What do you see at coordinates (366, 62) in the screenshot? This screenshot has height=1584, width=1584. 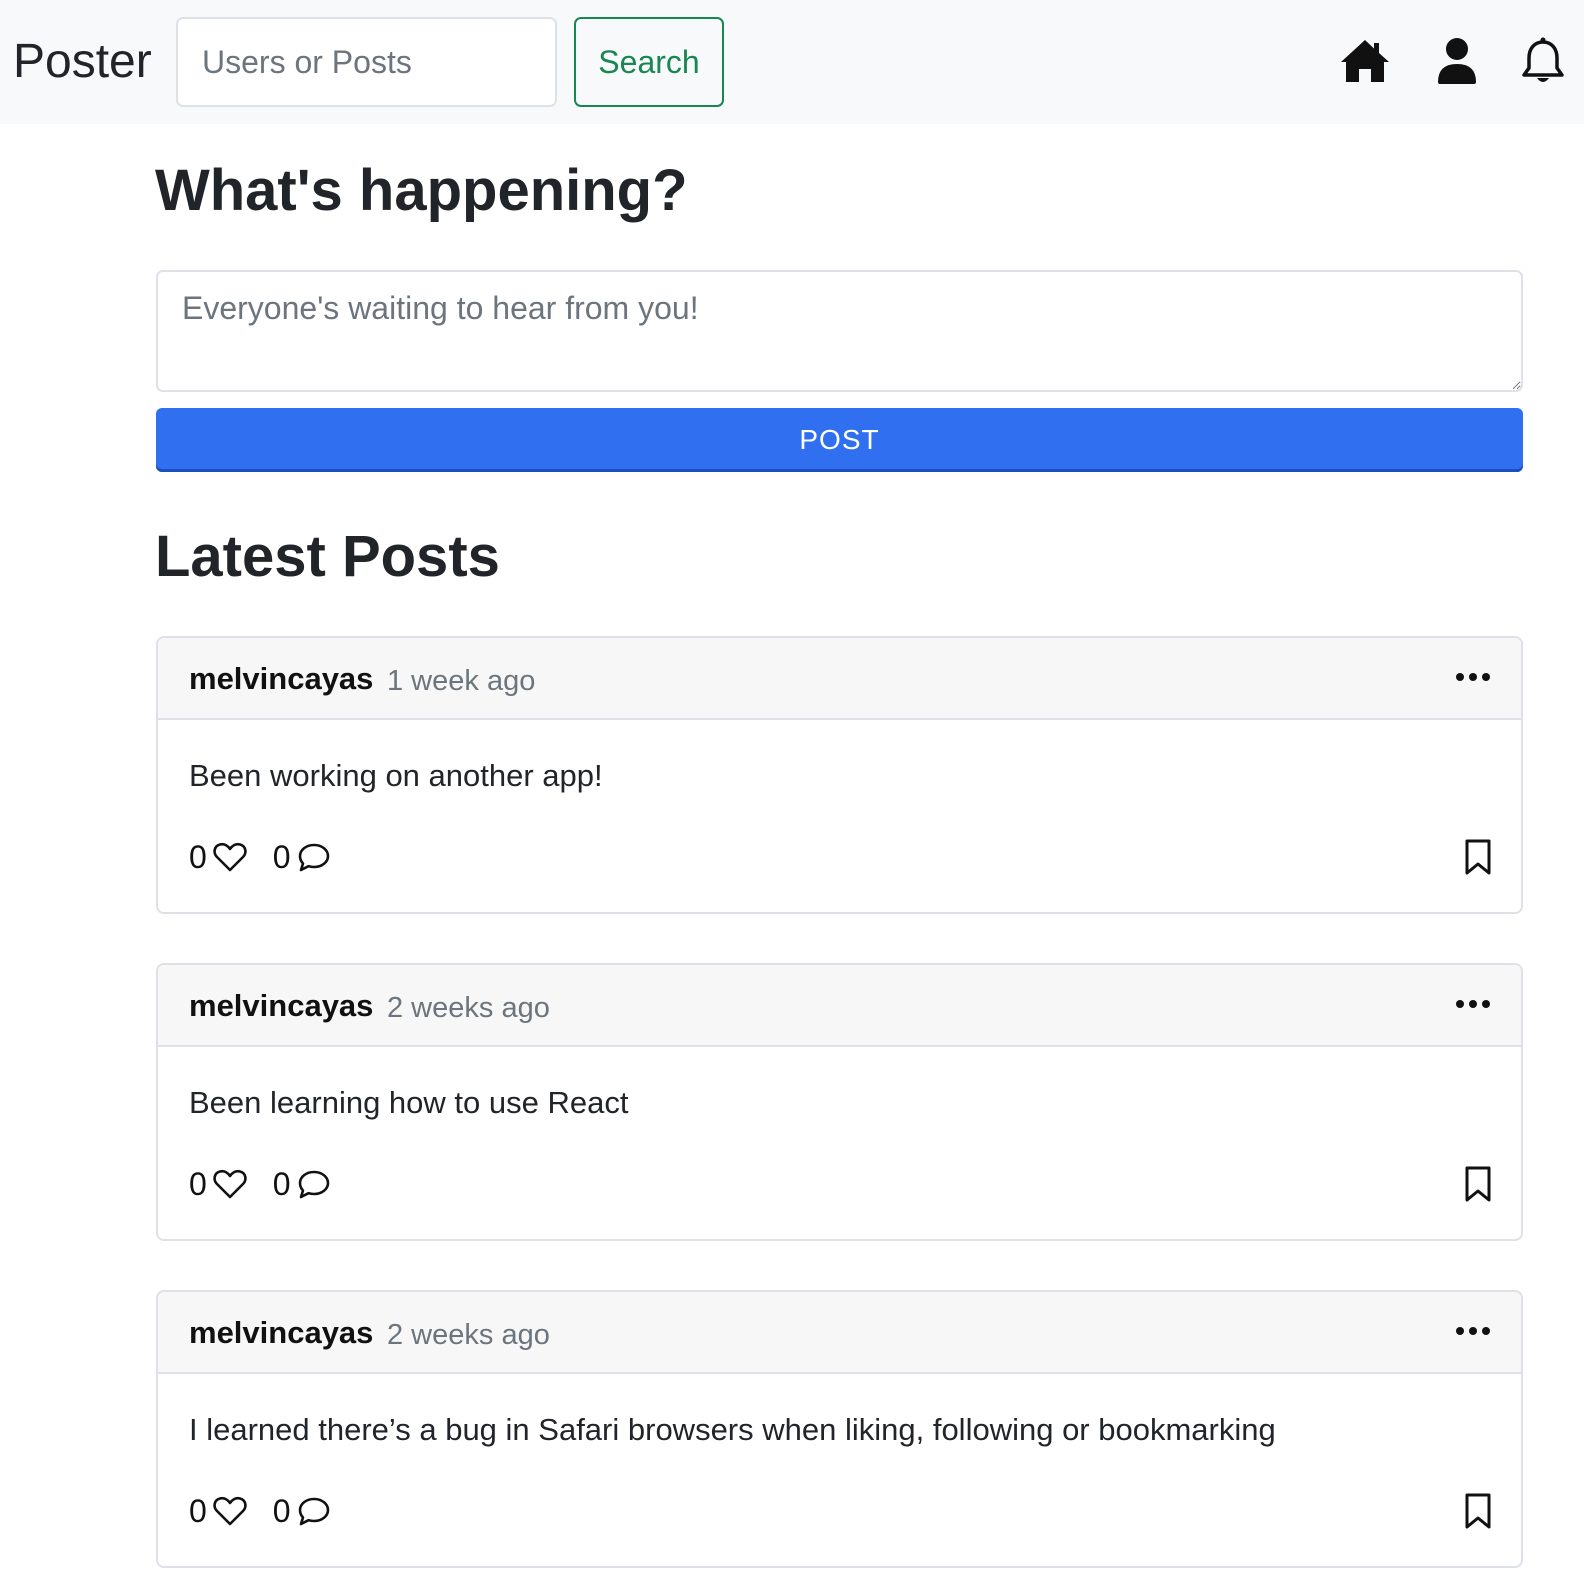 I see `search-input` at bounding box center [366, 62].